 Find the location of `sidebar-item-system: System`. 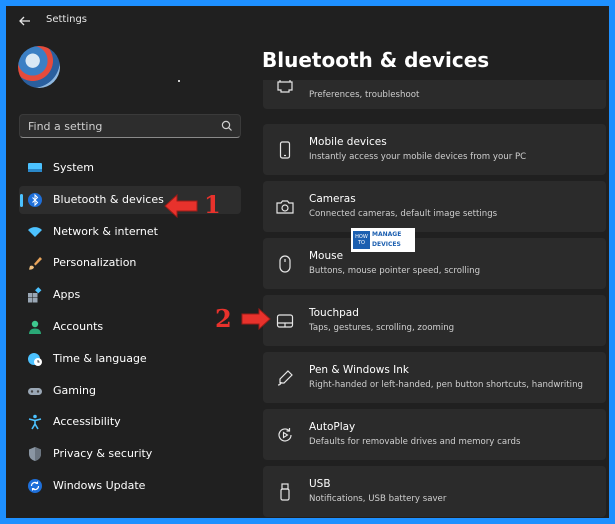

sidebar-item-system: System is located at coordinates (130, 168).